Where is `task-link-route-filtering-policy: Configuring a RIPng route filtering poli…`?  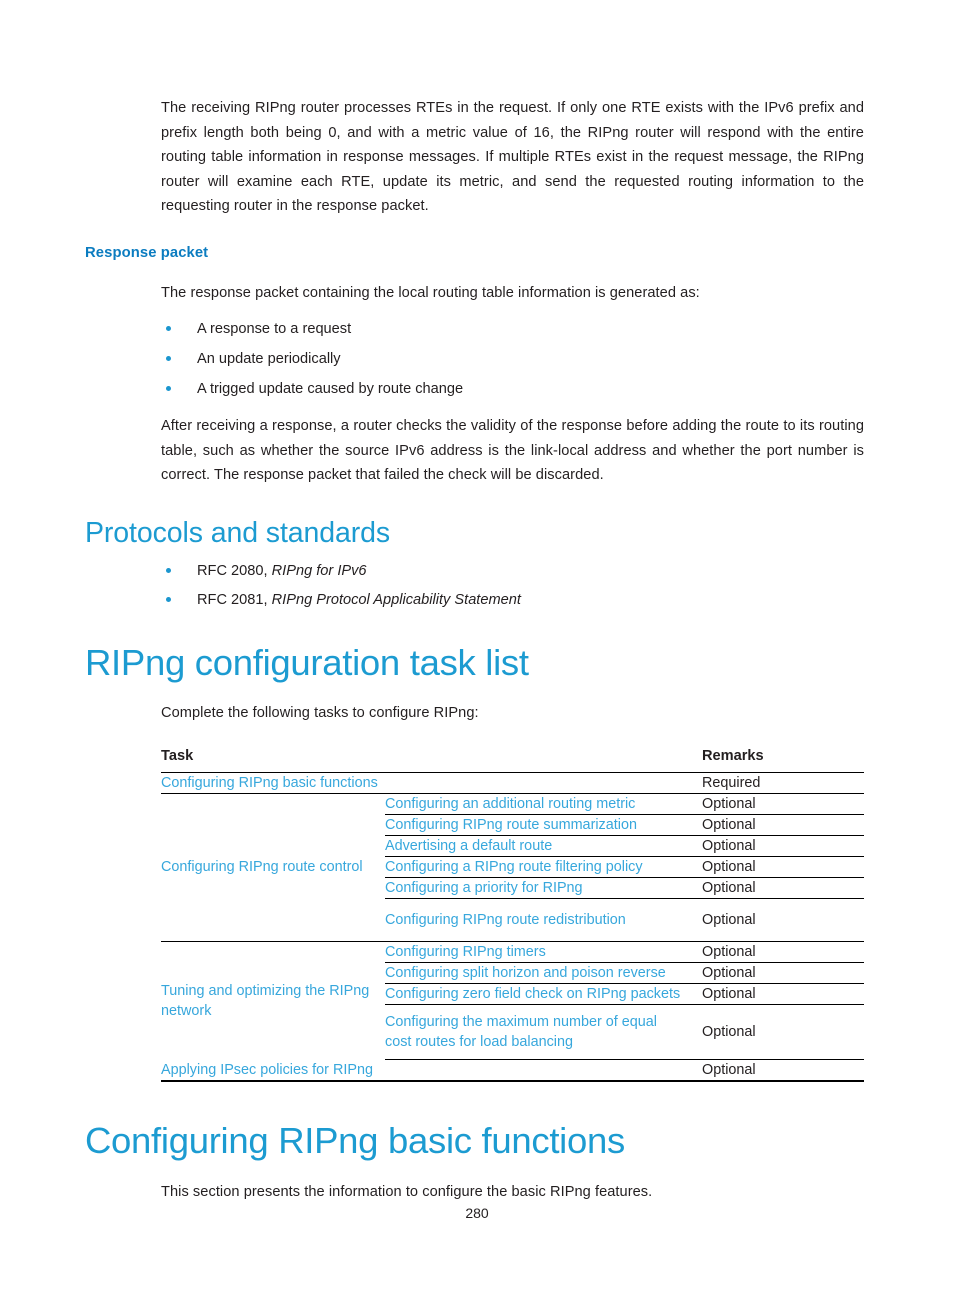
task-link-route-filtering-policy: Configuring a RIPng route filtering poli… is located at coordinates (543, 867).